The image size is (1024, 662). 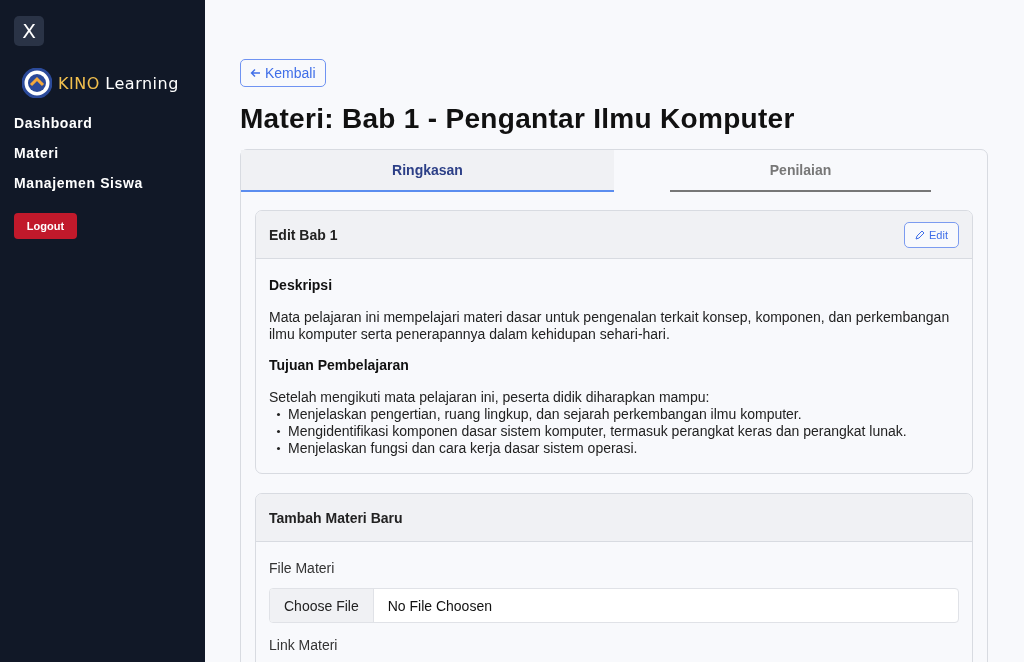 I want to click on brand-name: KINO Learning, so click(x=118, y=83).